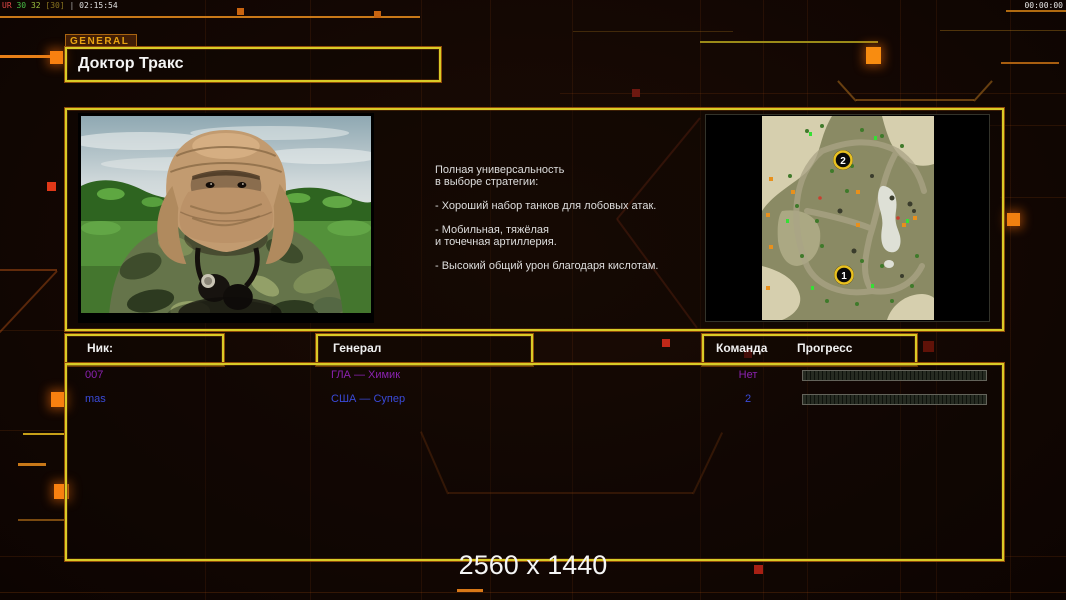 The image size is (1066, 600). Describe the element at coordinates (100, 348) in the screenshot. I see `header-nick-label: Ник:` at that location.